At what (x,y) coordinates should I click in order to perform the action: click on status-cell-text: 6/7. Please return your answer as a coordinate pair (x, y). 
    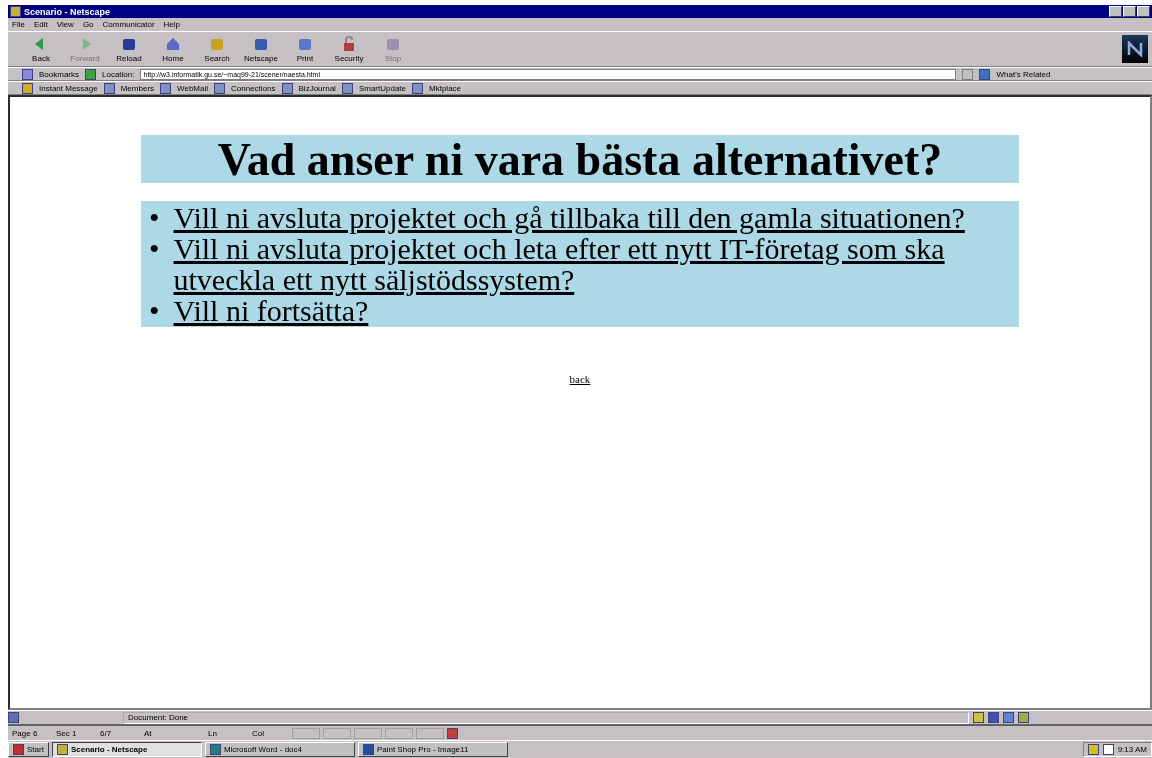
    Looking at the image, I should click on (106, 733).